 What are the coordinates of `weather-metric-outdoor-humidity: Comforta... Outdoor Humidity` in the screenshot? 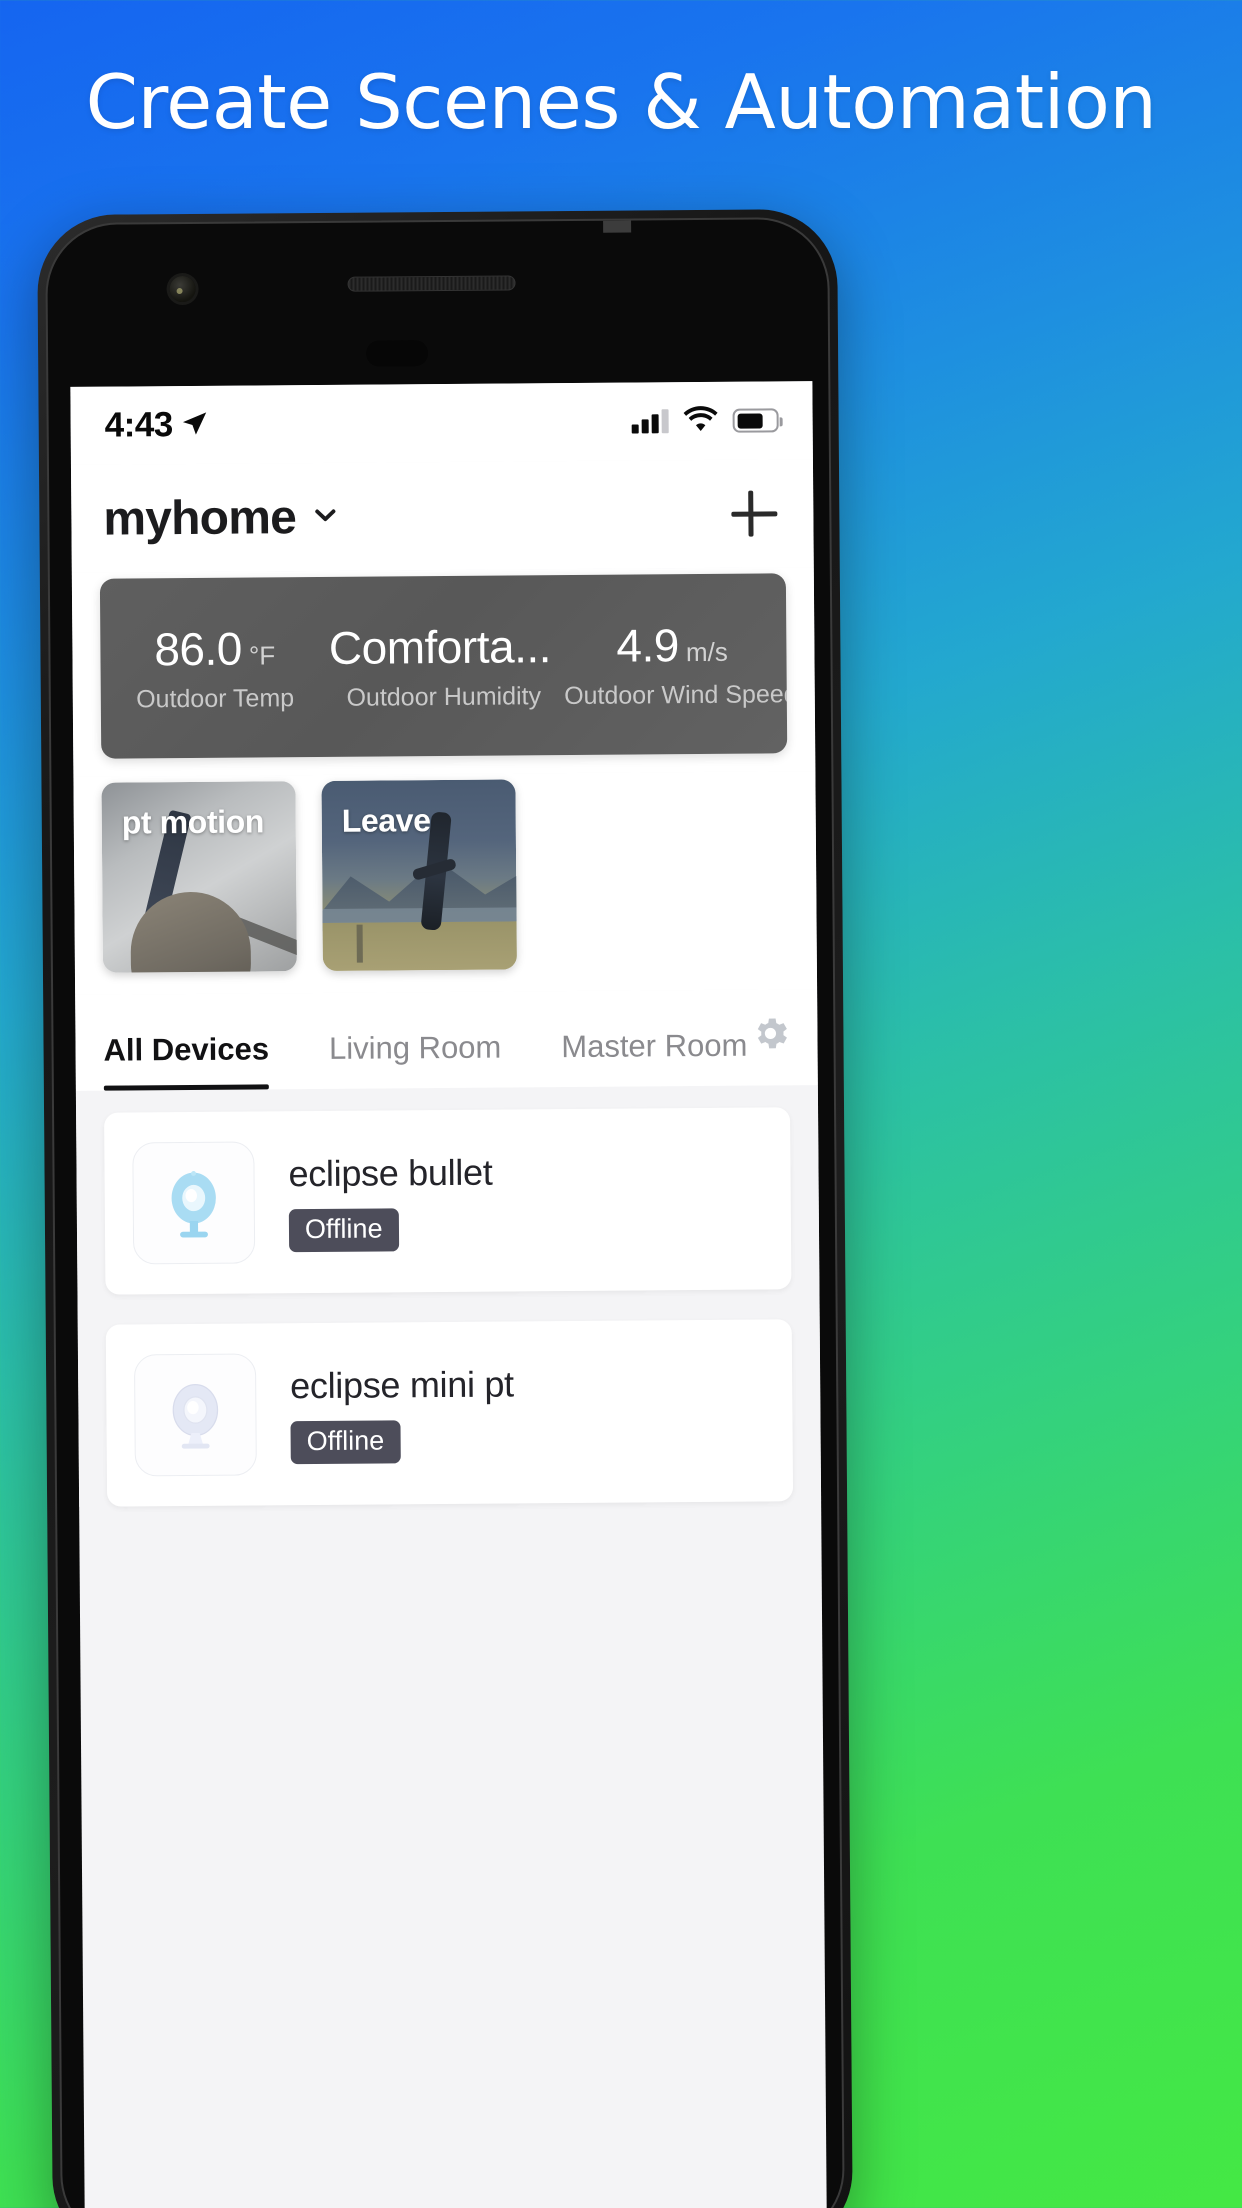 It's located at (443, 666).